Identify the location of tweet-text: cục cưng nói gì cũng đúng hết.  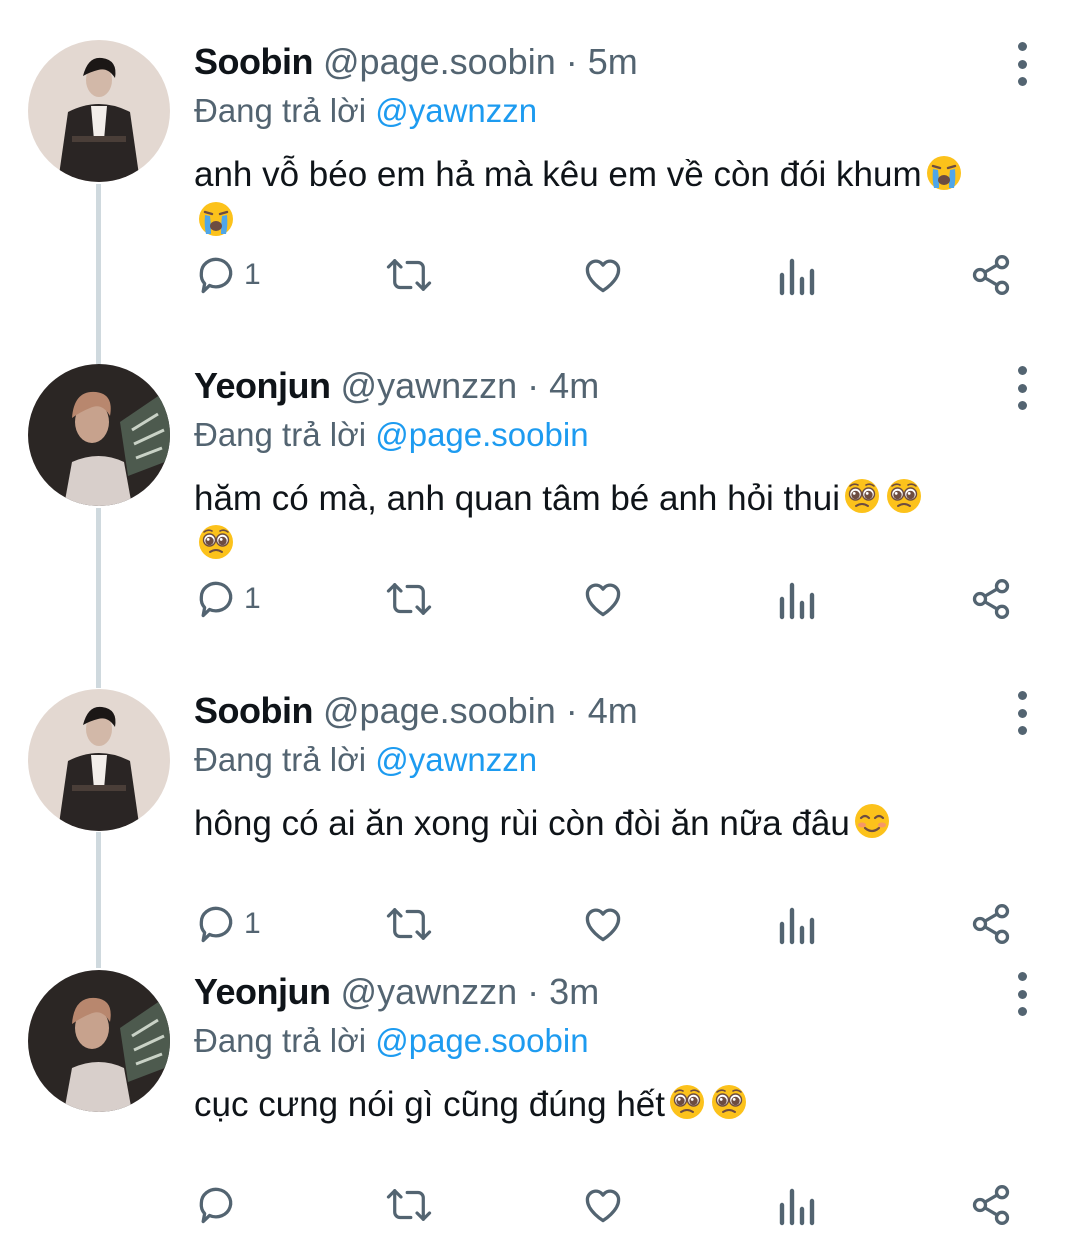
(619, 1105).